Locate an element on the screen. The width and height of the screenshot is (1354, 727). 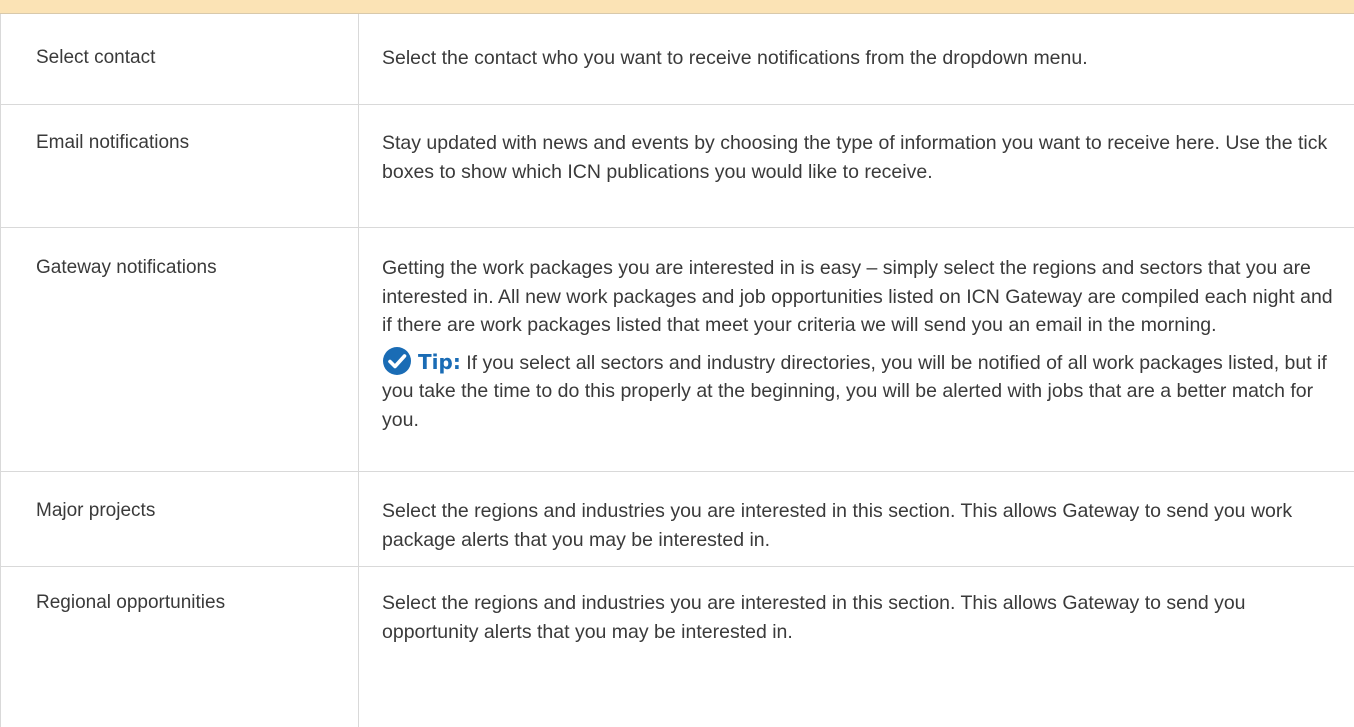
checkmark-circle-icon is located at coordinates (397, 360).